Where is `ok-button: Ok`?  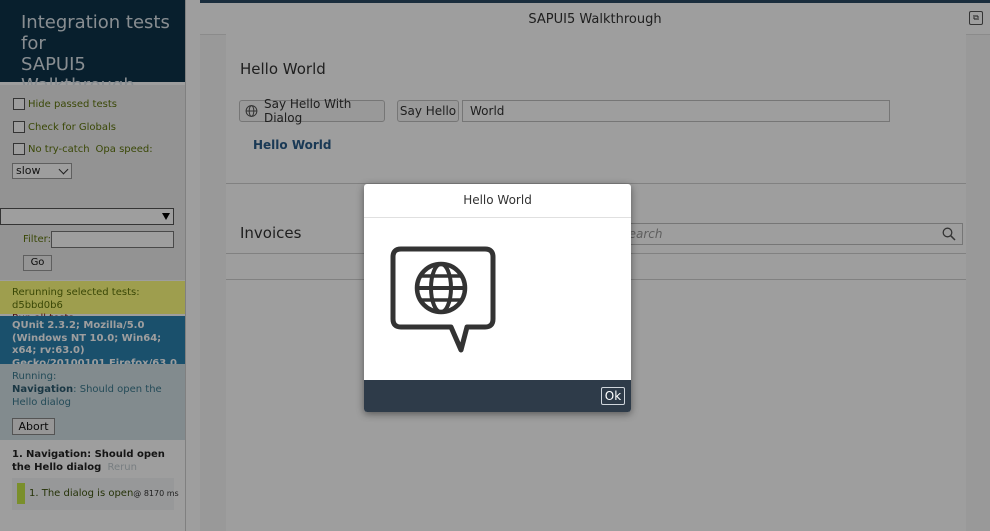
ok-button: Ok is located at coordinates (613, 396).